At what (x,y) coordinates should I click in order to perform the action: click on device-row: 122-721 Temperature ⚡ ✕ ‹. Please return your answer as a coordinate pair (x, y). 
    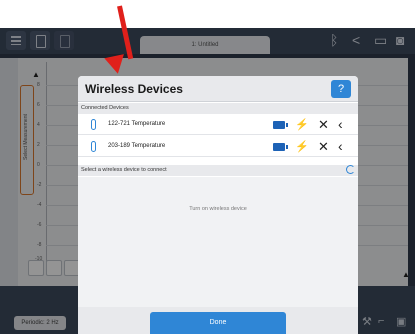
    Looking at the image, I should click on (218, 125).